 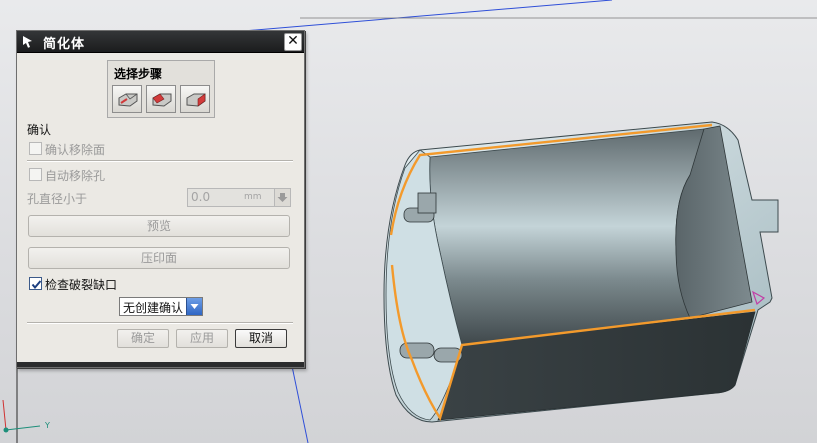 I want to click on dialog-bottom-bar, so click(x=160, y=364).